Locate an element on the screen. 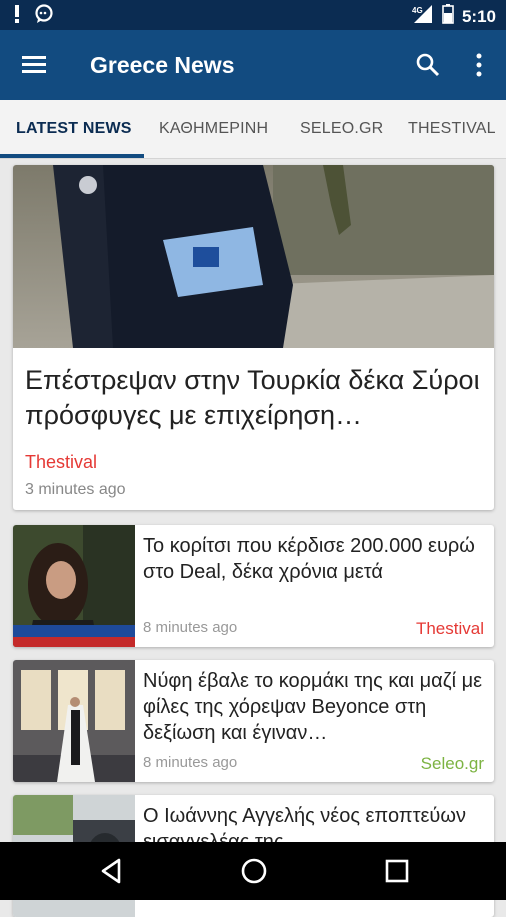  chat-notification-icon is located at coordinates (44, 16).